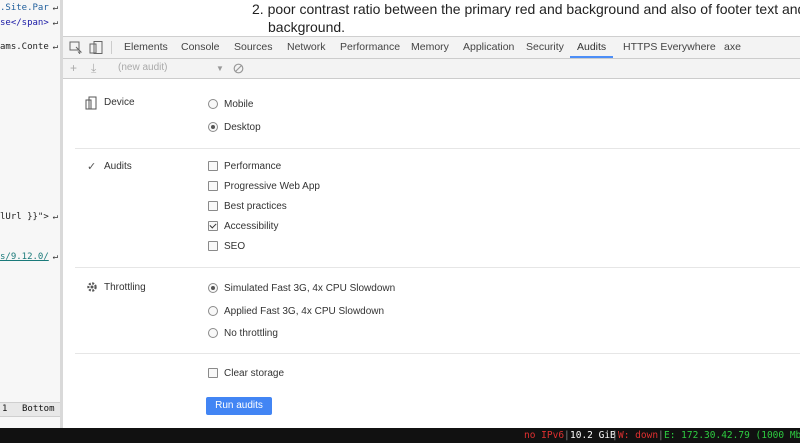 The height and width of the screenshot is (443, 800). Describe the element at coordinates (213, 104) in the screenshot. I see `radio-mobile` at that location.